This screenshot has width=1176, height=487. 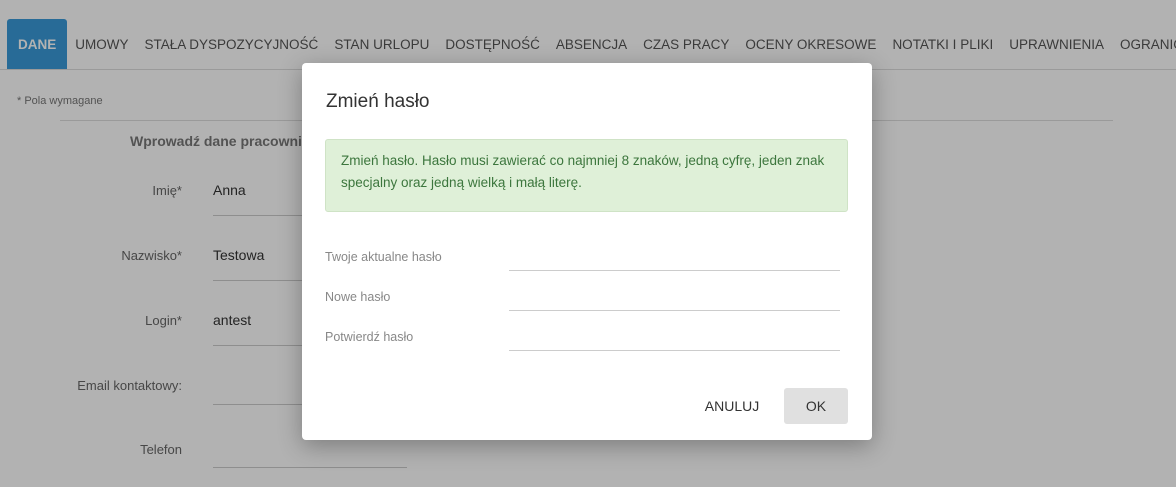 I want to click on new-password-label: Nowe hasło, so click(x=358, y=297).